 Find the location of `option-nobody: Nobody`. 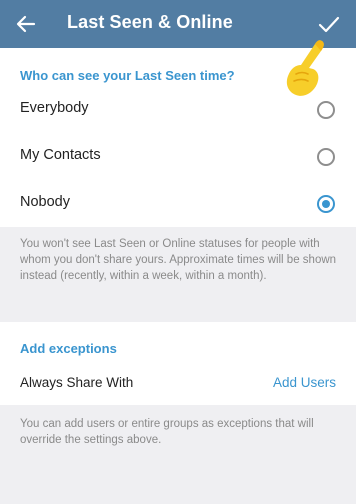

option-nobody: Nobody is located at coordinates (178, 204).